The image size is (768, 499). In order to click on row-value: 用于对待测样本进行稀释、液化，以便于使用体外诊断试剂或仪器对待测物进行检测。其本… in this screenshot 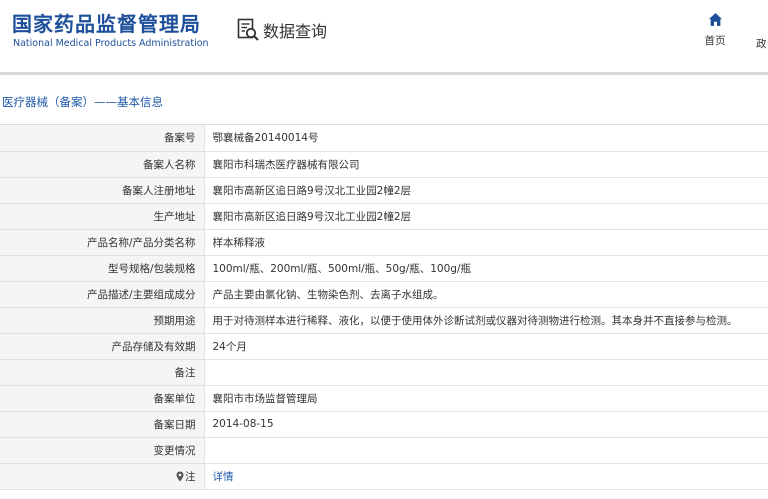, I will do `click(486, 320)`.